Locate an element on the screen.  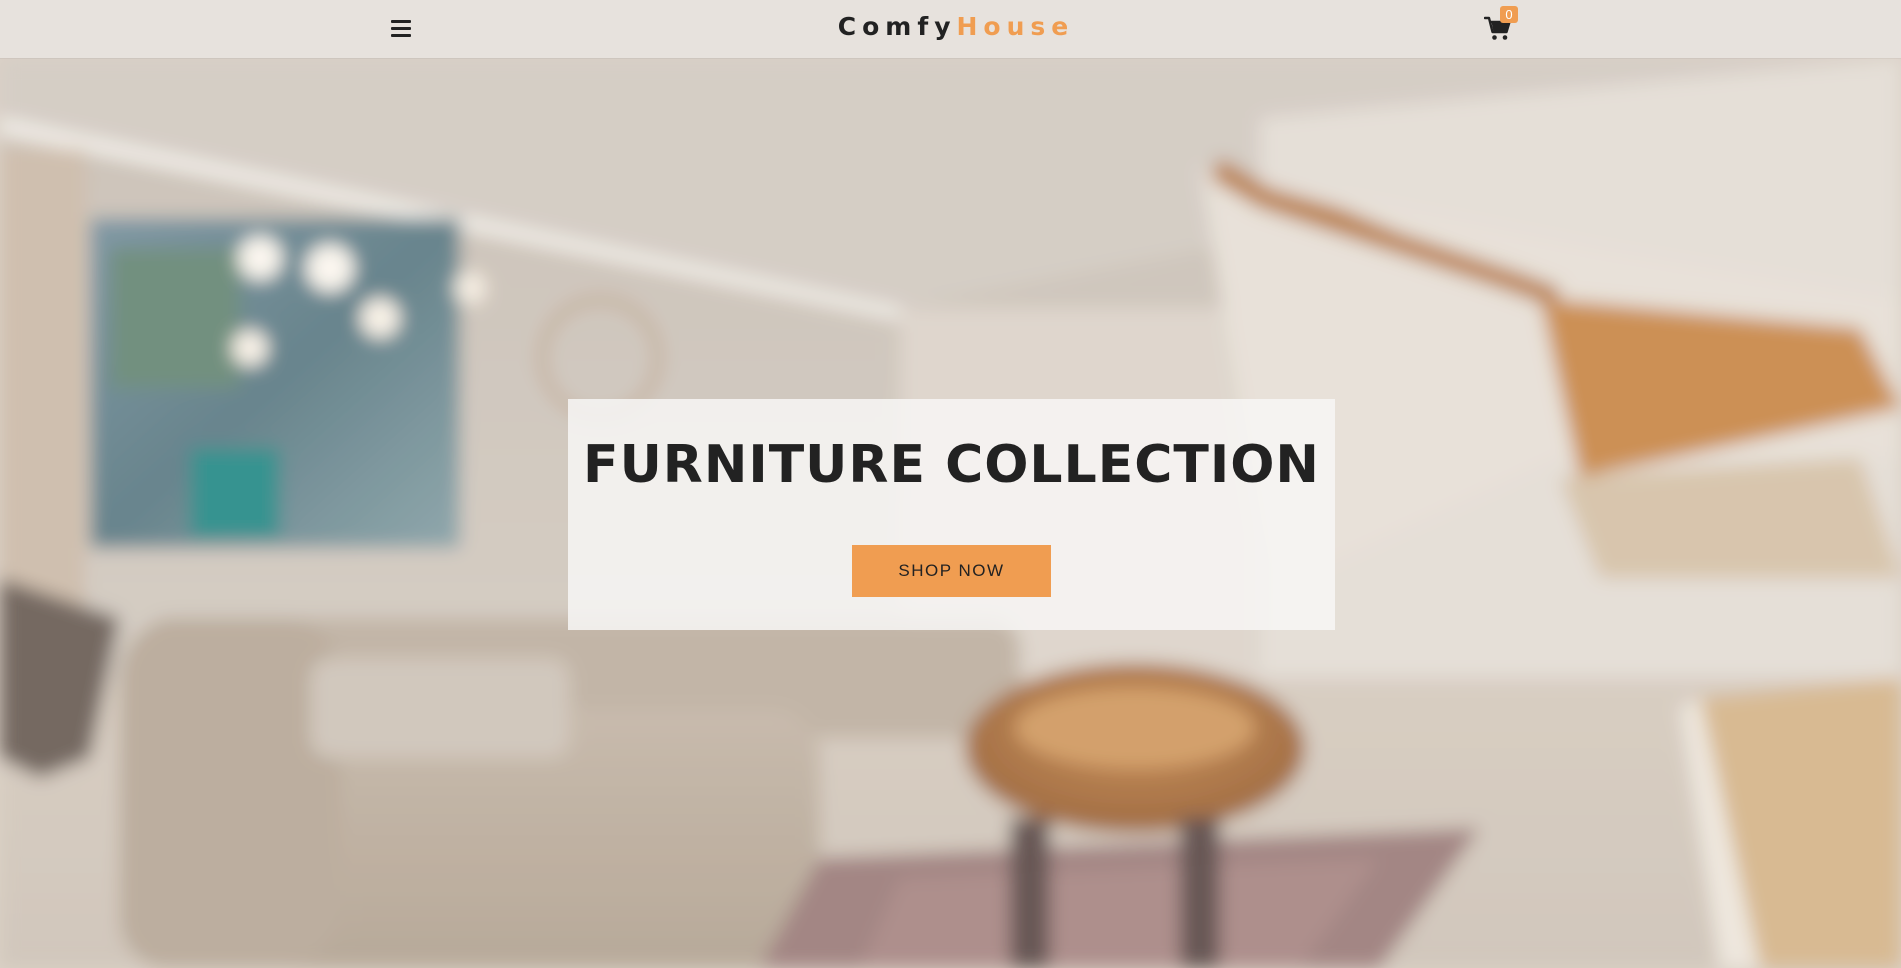
site-logo: ComfyHouse is located at coordinates (956, 27).